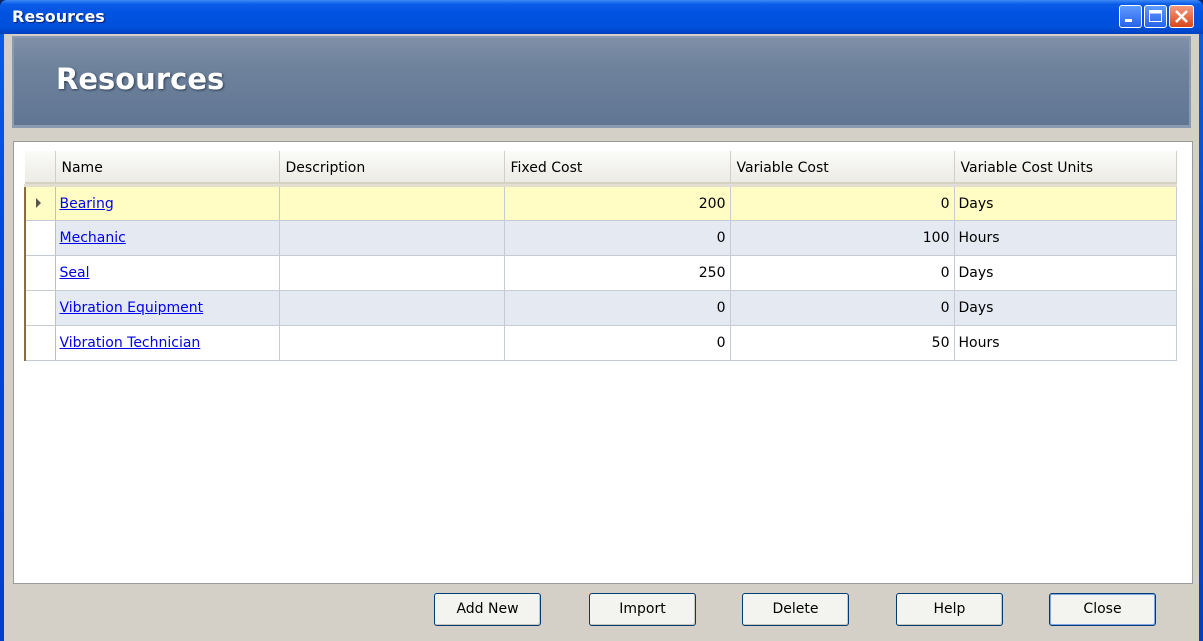  I want to click on page-title: Resources, so click(140, 79).